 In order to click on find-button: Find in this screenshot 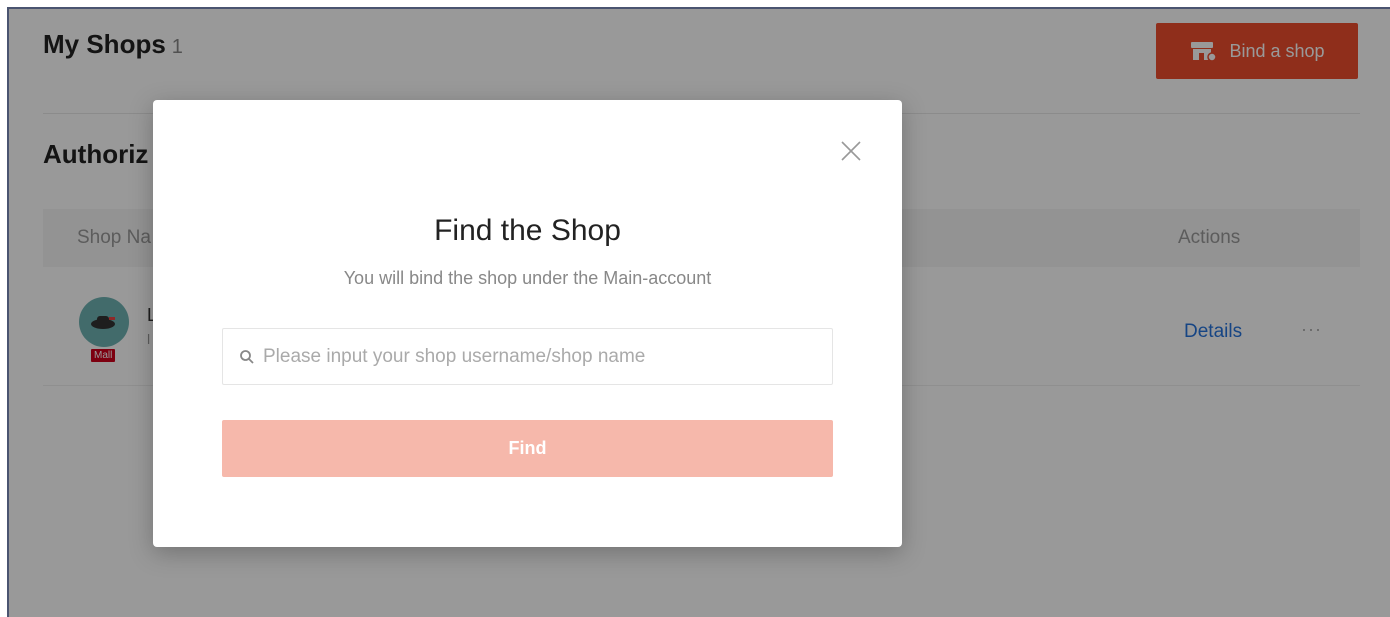, I will do `click(527, 448)`.